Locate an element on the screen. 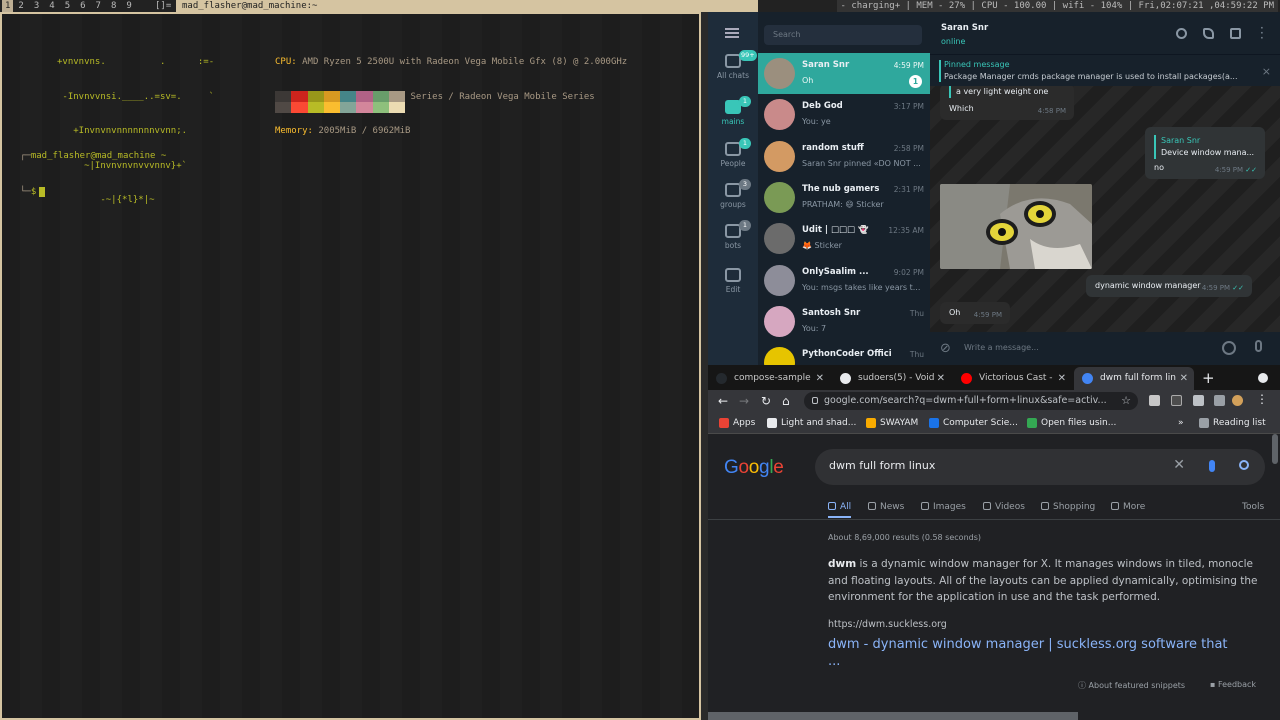 The image size is (1280, 720). sticker-image is located at coordinates (1016, 226).